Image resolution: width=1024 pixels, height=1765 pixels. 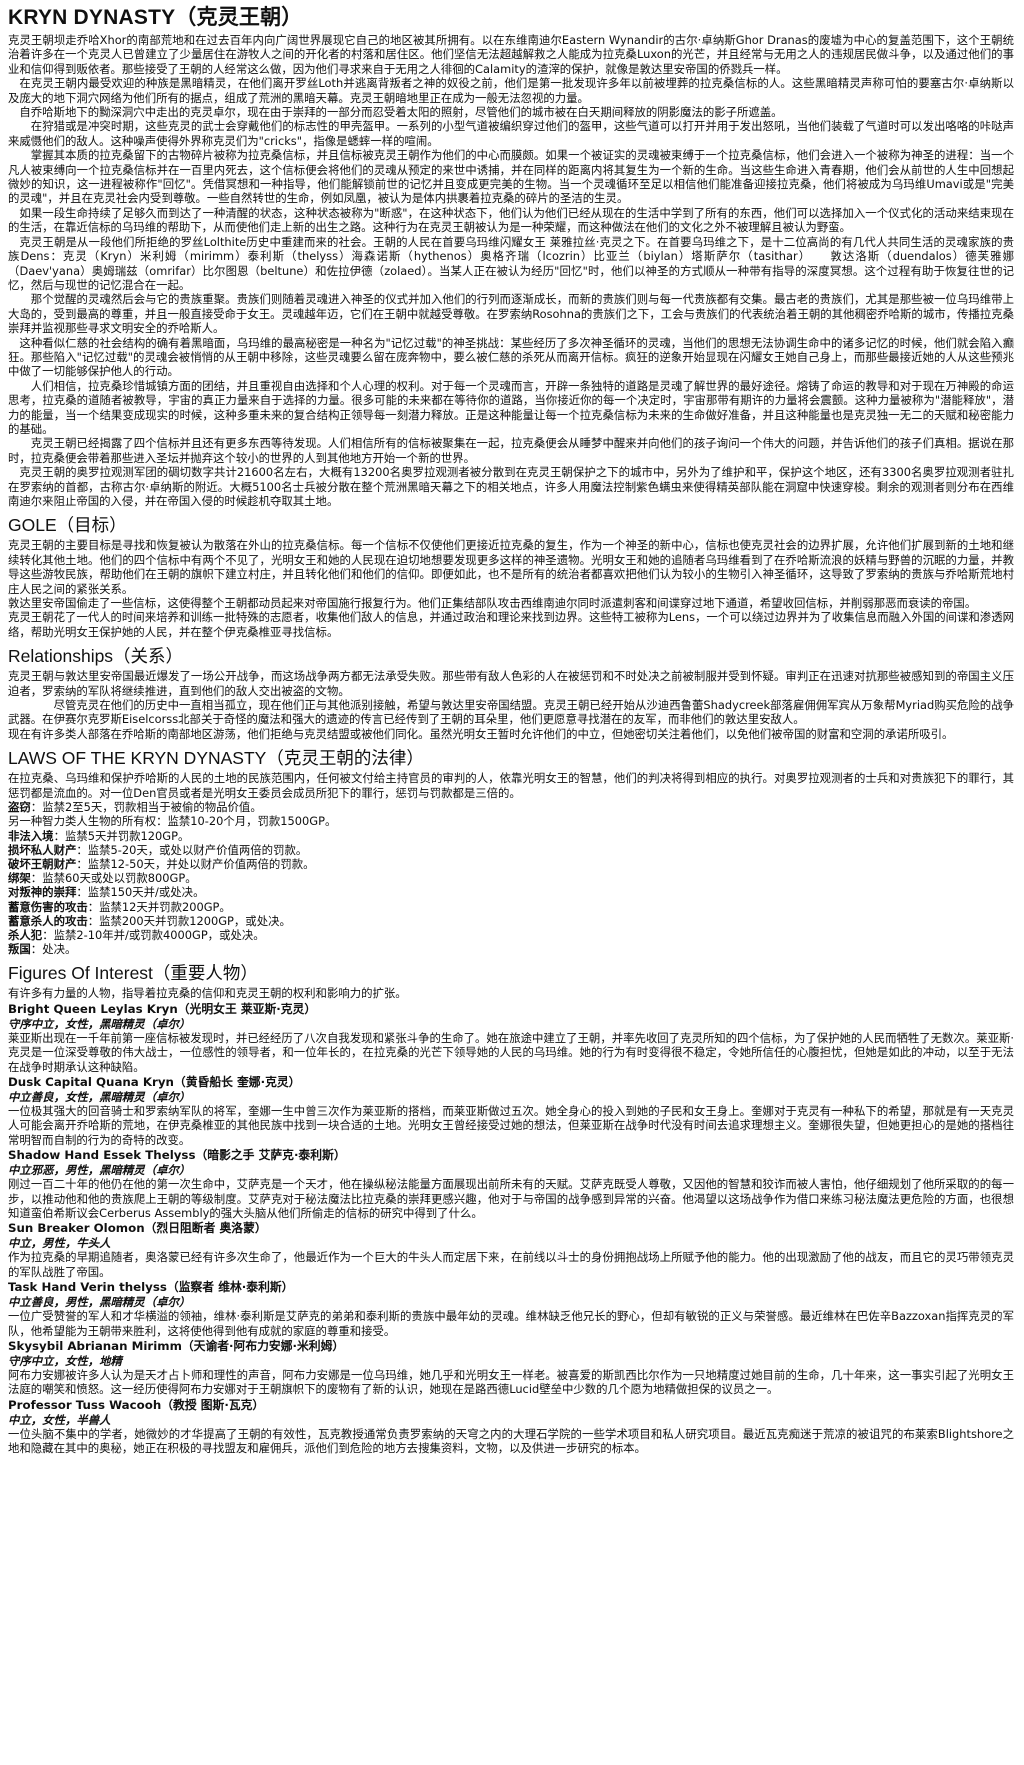 I want to click on law-penalty: ：监禁12天并罚款200GP。, so click(x=159, y=906).